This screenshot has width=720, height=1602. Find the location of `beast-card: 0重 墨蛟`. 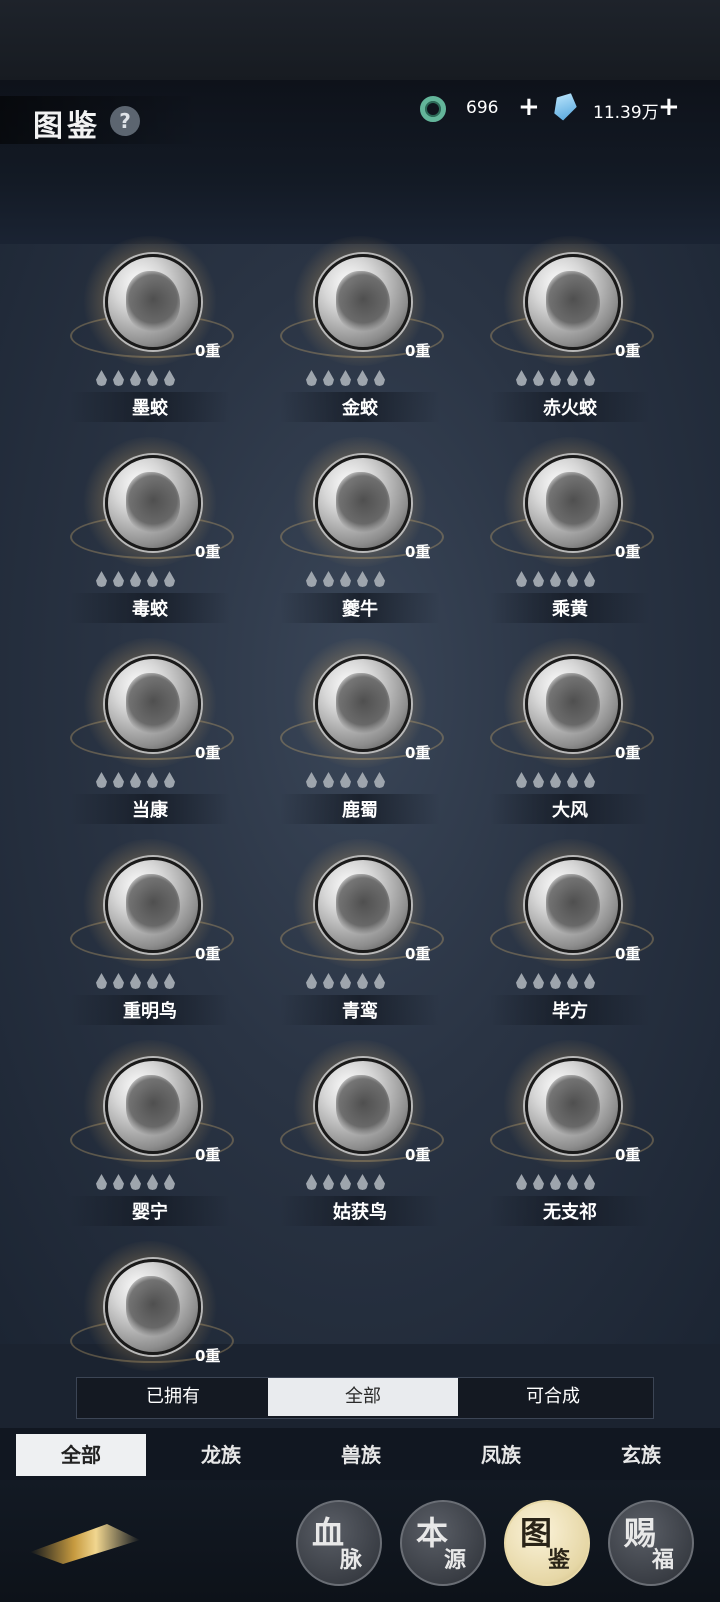

beast-card: 0重 墨蛟 is located at coordinates (150, 335).